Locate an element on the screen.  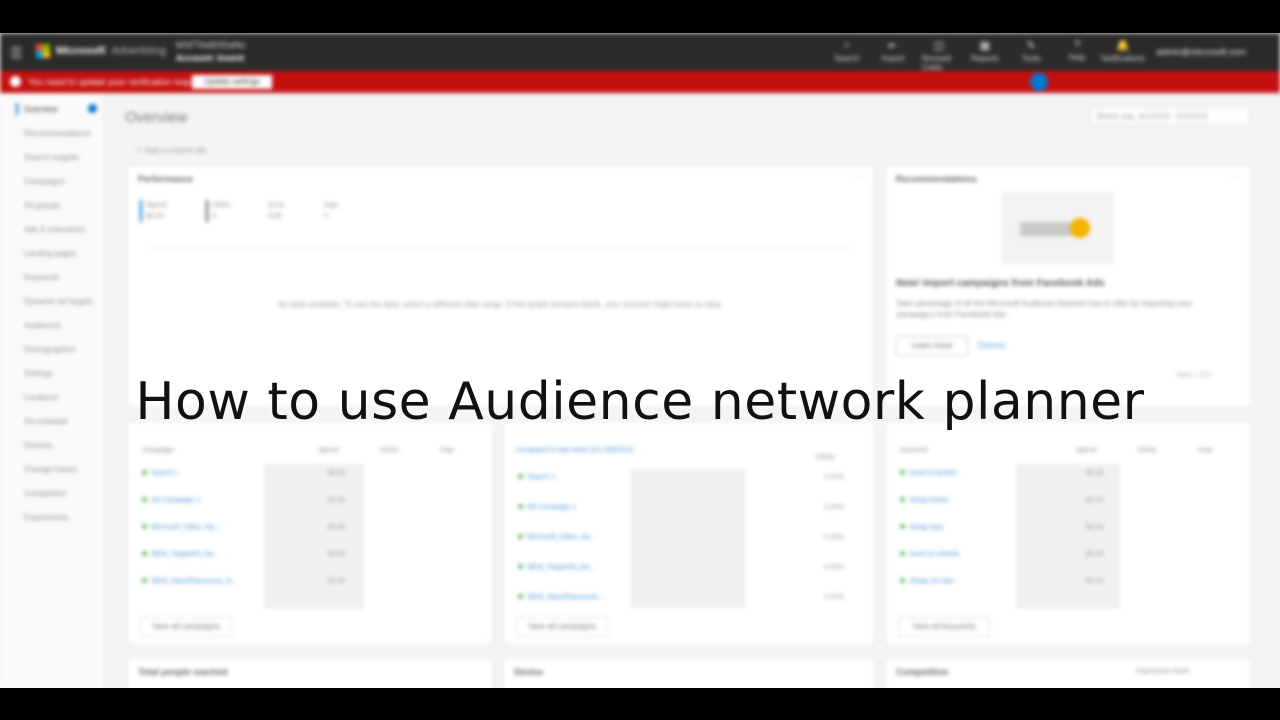
sidebar-item: Ad groups is located at coordinates (42, 205).